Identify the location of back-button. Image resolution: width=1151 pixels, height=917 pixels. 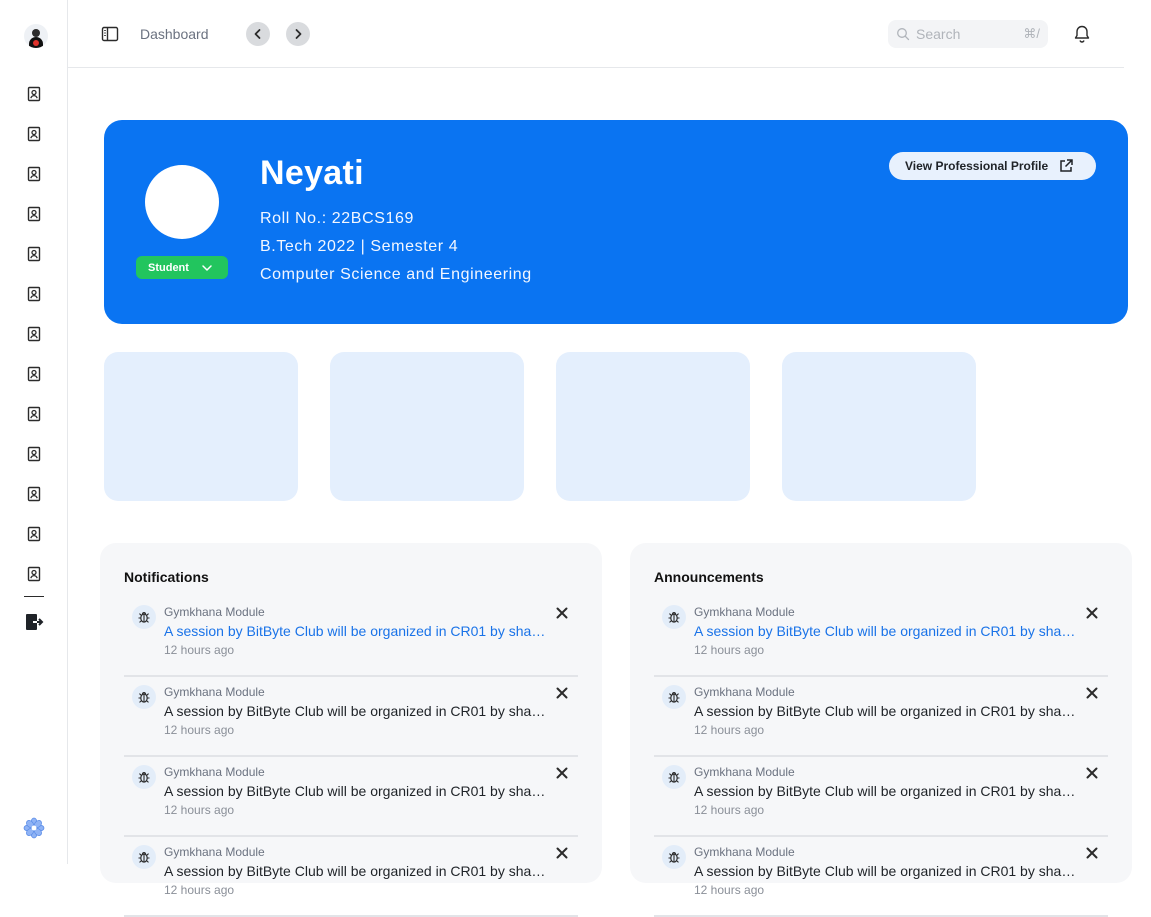
(258, 34).